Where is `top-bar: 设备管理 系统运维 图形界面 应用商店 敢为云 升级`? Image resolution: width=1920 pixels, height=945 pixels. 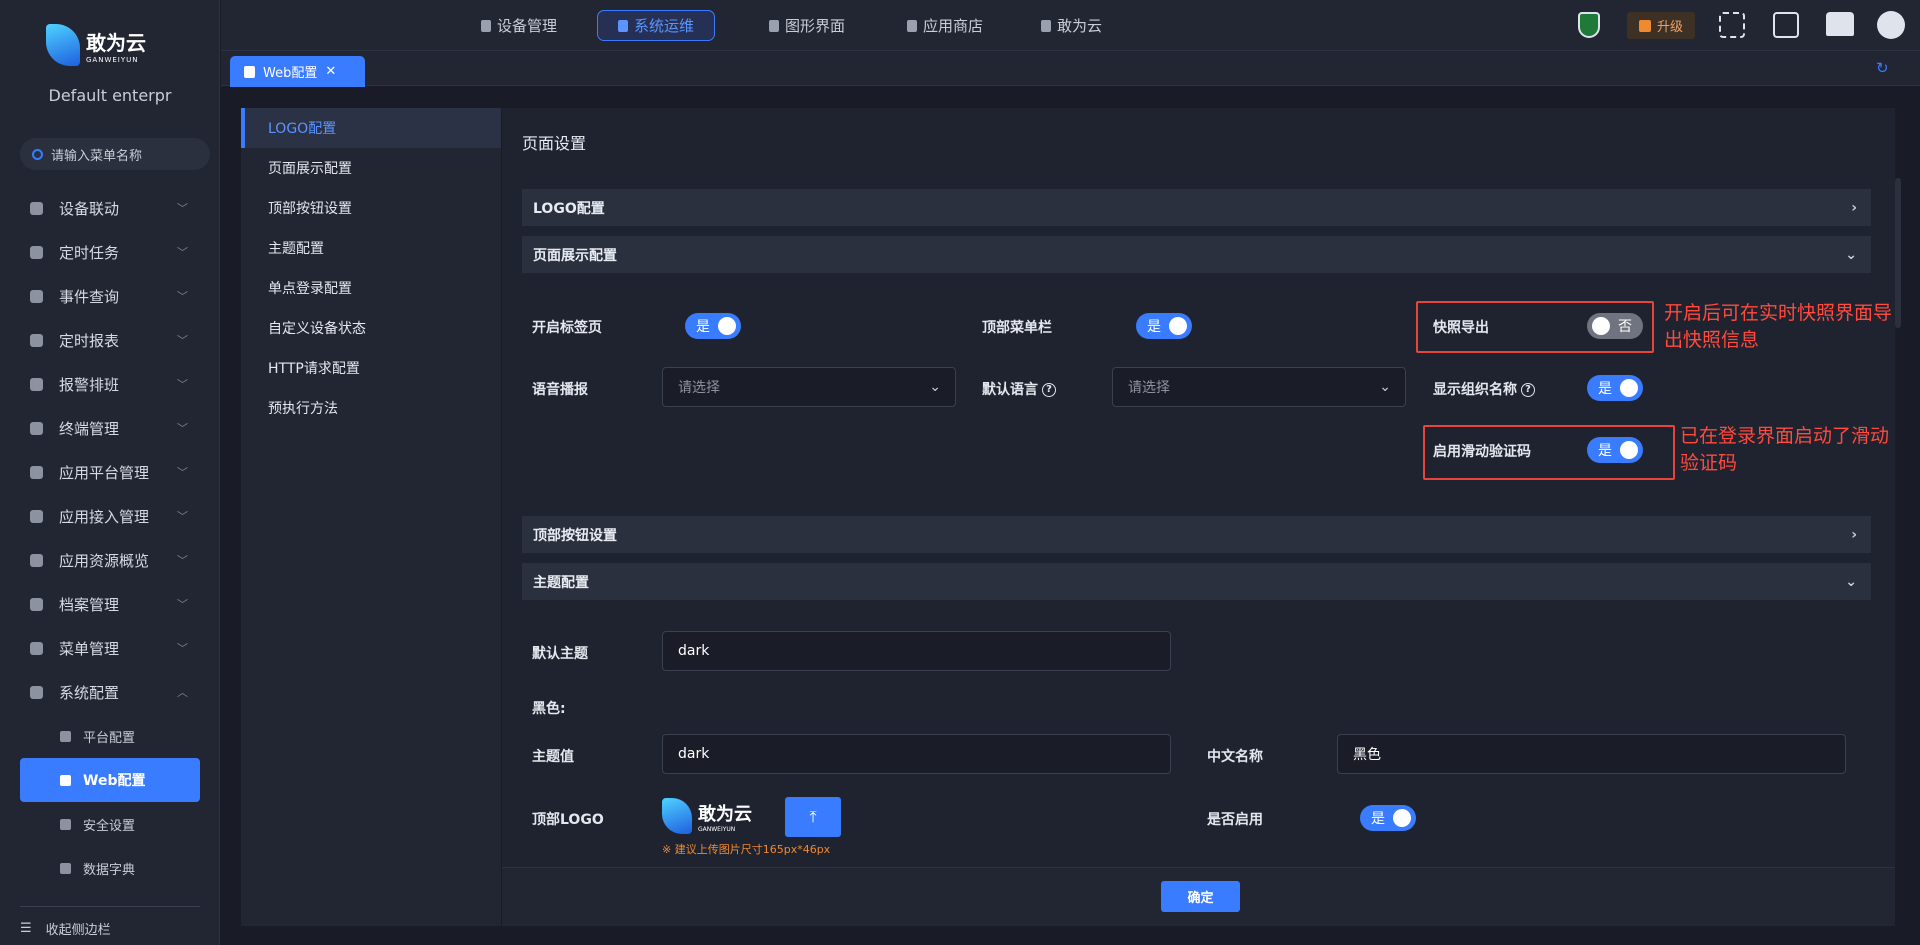 top-bar: 设备管理 系统运维 图形界面 应用商店 敢为云 升级 is located at coordinates (1070, 25).